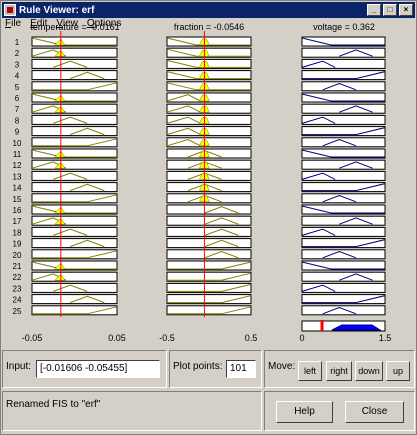 Image resolution: width=417 pixels, height=435 pixels. I want to click on rule-number: 3, so click(17, 64).